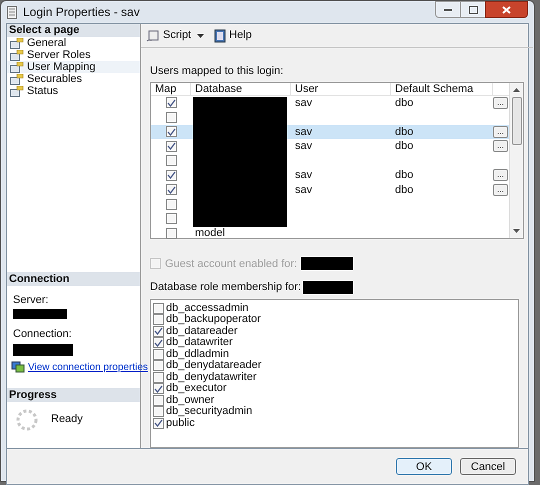 This screenshot has height=485, width=540. I want to click on ok-button: OK, so click(424, 466).